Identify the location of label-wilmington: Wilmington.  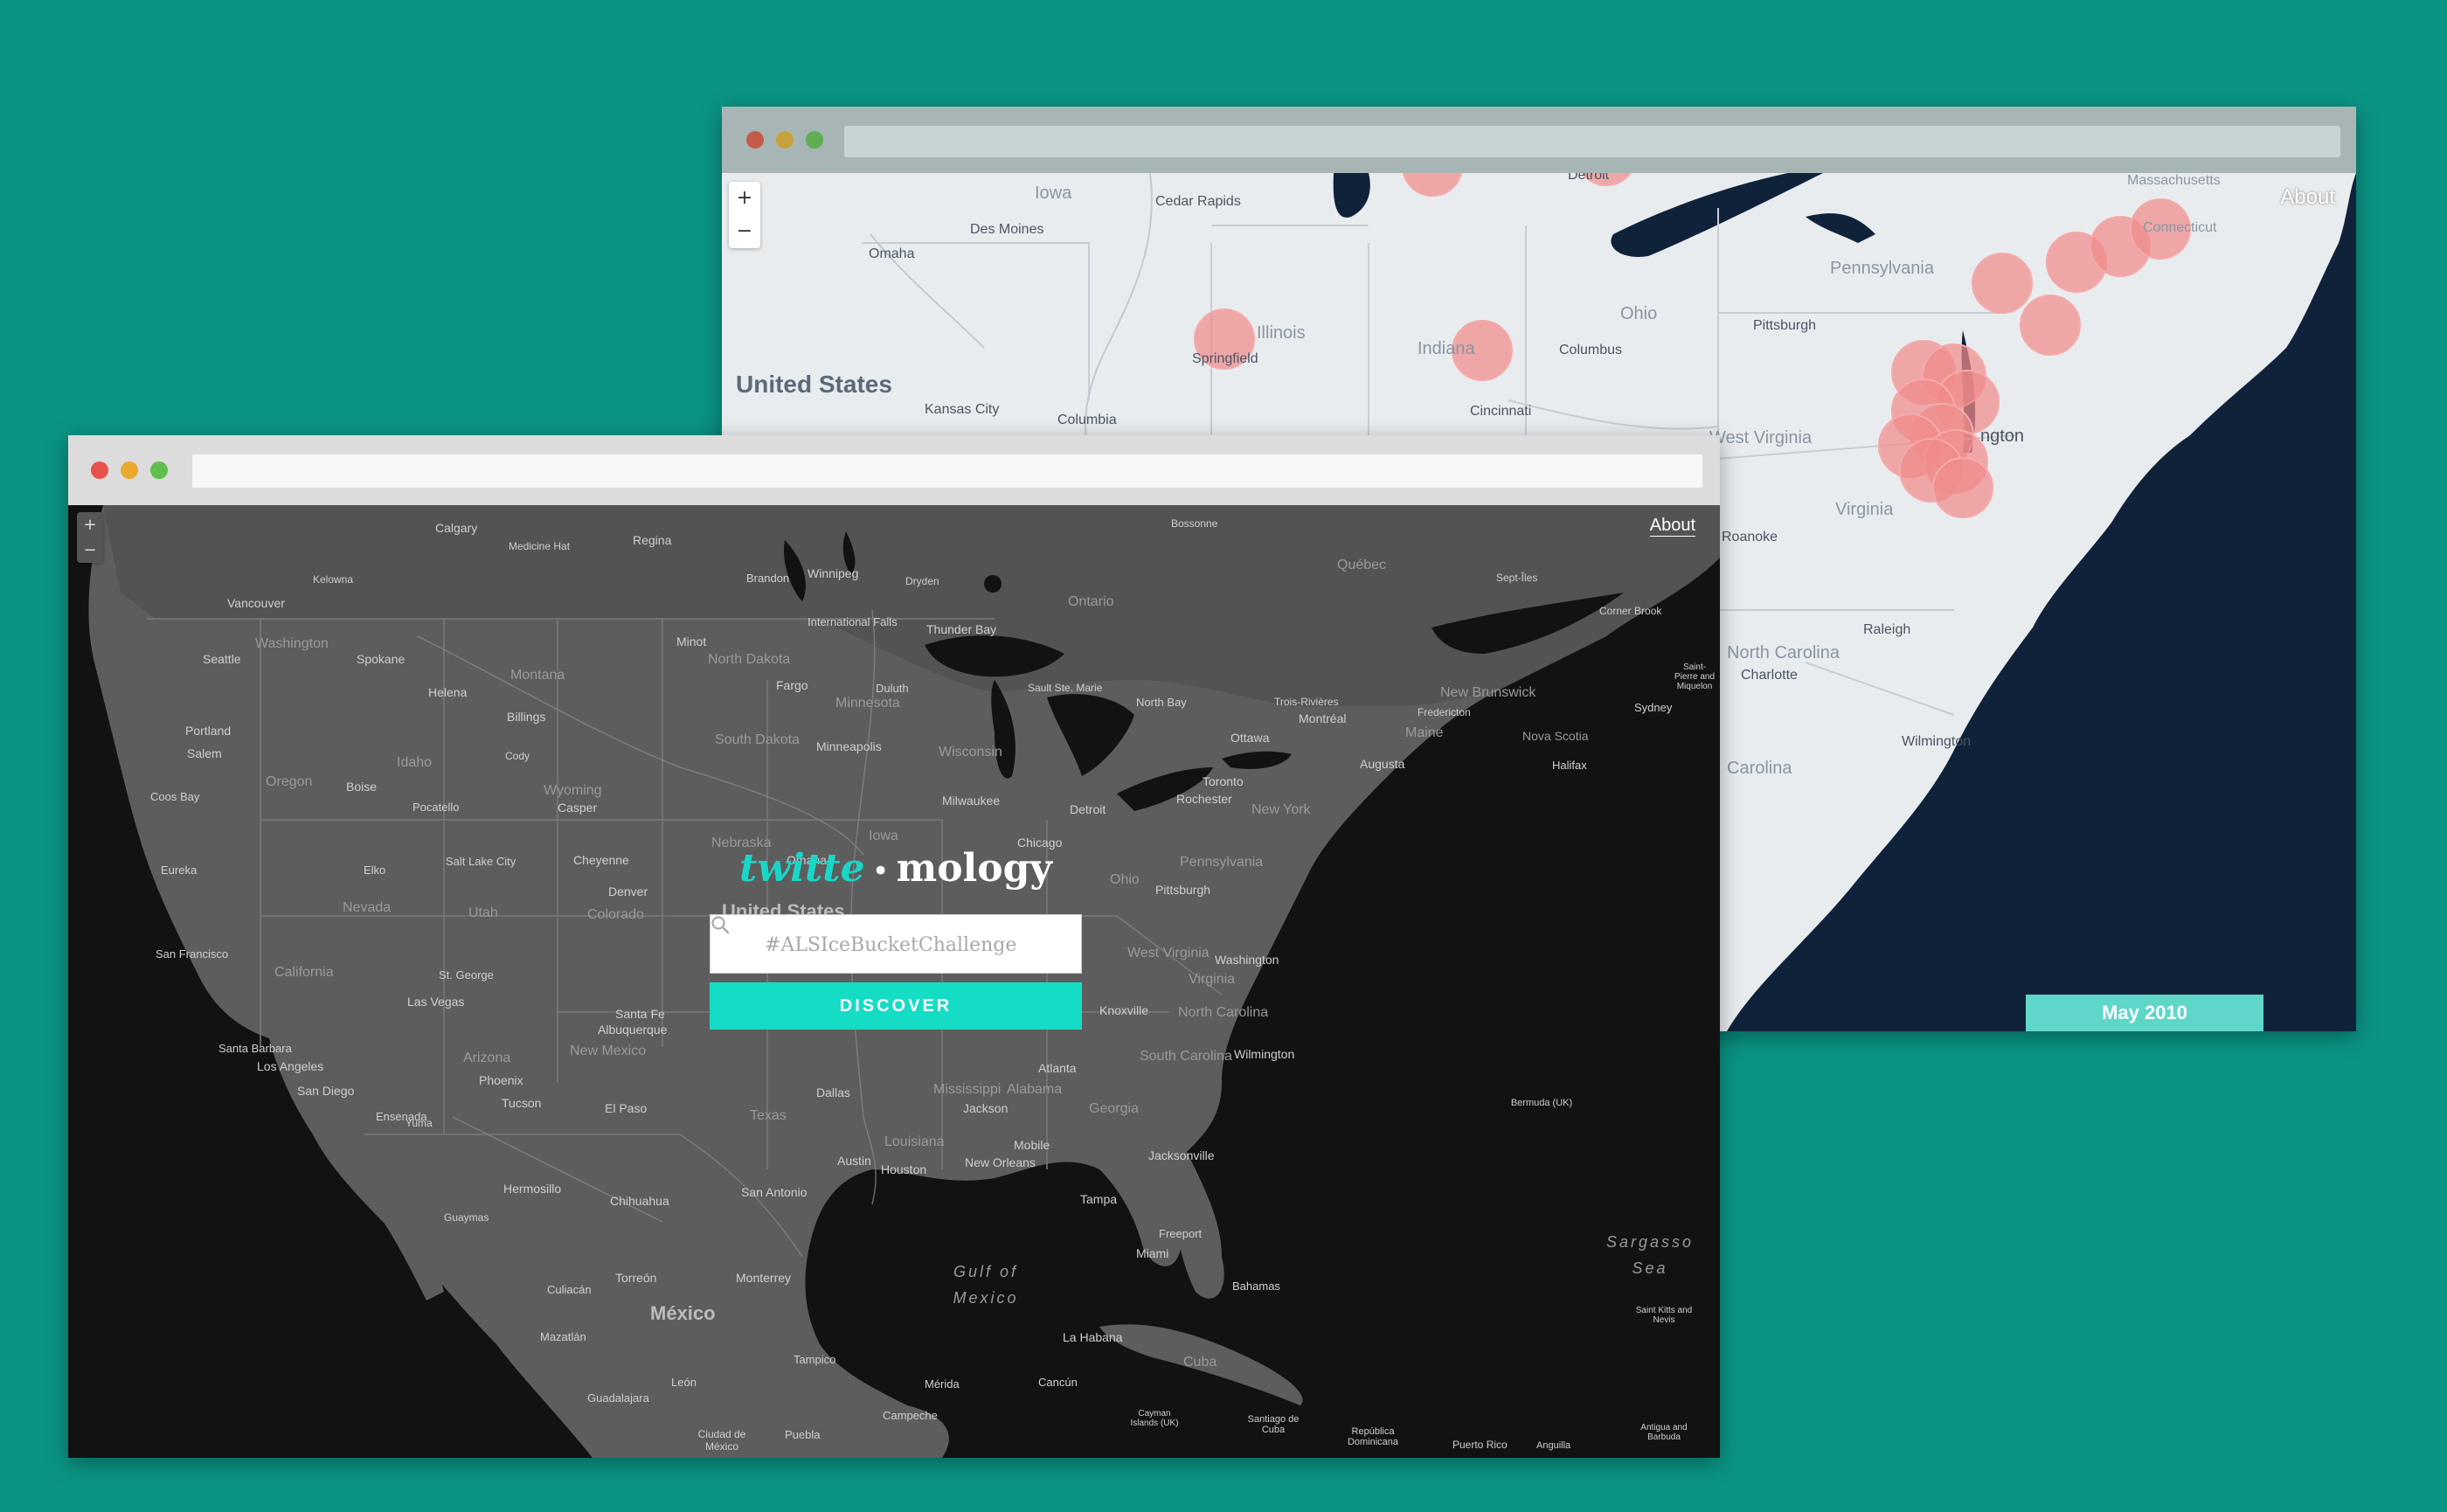
(1264, 1054).